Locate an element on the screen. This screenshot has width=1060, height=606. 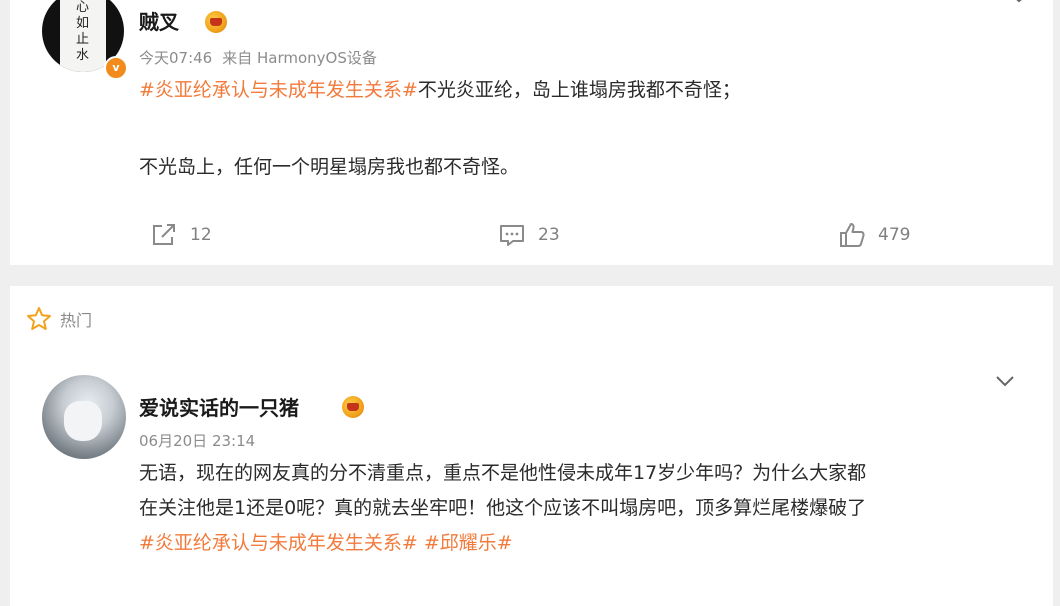
avatar is located at coordinates (84, 417).